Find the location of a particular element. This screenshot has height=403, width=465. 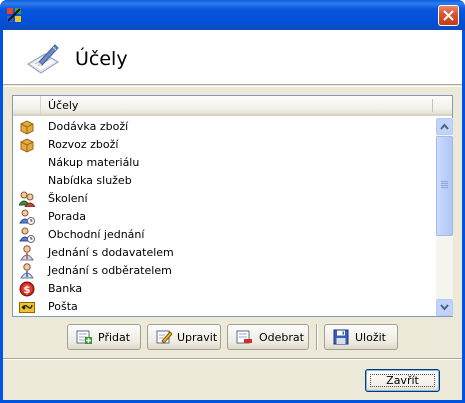

list-item-label: Banka is located at coordinates (65, 288).